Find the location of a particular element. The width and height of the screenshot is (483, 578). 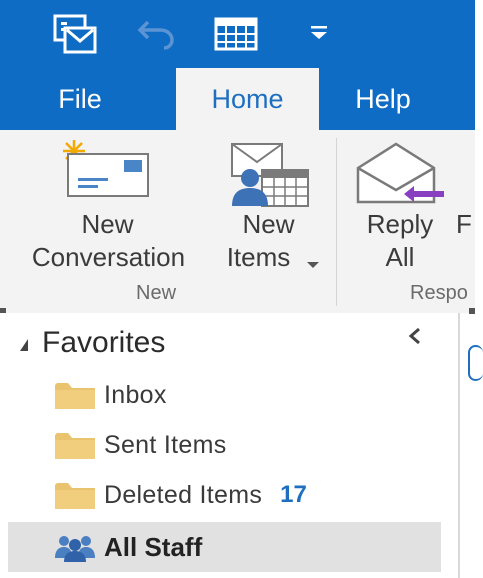

chevron-down-icon is located at coordinates (313, 262).